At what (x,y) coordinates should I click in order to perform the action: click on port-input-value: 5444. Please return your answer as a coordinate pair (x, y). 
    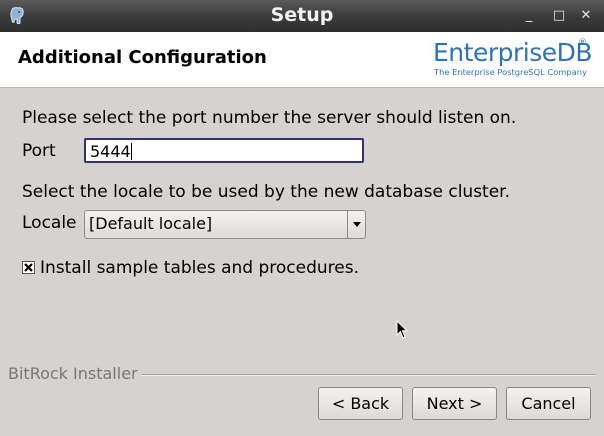
    Looking at the image, I should click on (110, 151).